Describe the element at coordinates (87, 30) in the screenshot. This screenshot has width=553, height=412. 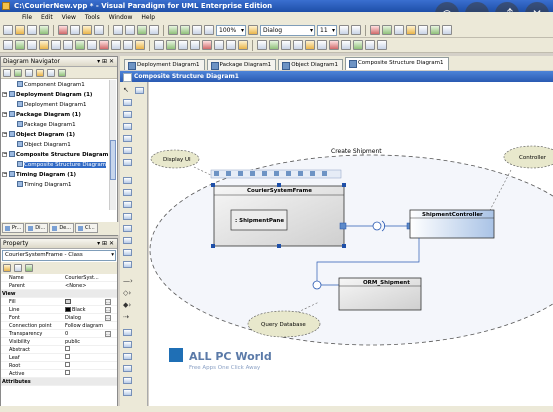
I see `paste-icon` at that location.